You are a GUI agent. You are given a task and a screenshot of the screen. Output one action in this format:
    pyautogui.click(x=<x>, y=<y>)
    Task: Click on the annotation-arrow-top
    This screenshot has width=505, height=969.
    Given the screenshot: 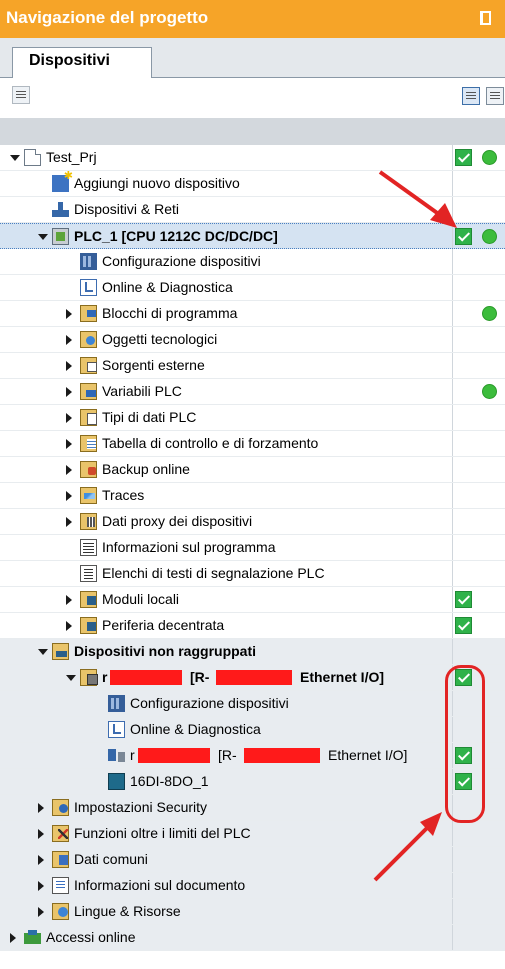 What is the action you would take?
    pyautogui.click(x=417, y=199)
    